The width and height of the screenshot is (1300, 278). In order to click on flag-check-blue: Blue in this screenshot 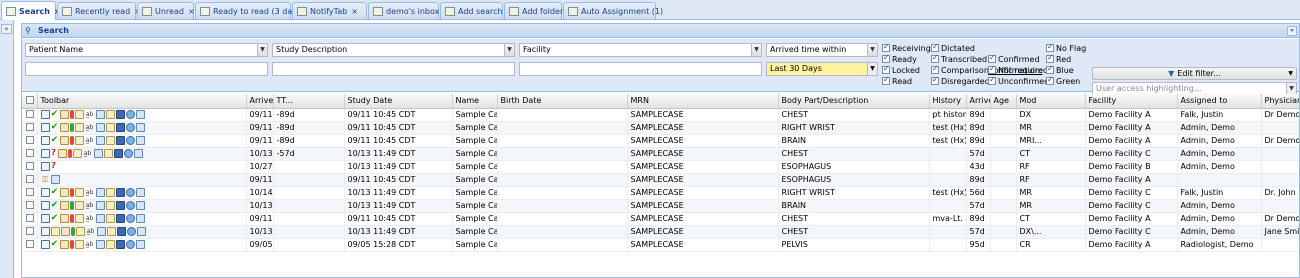, I will do `click(1060, 69)`.